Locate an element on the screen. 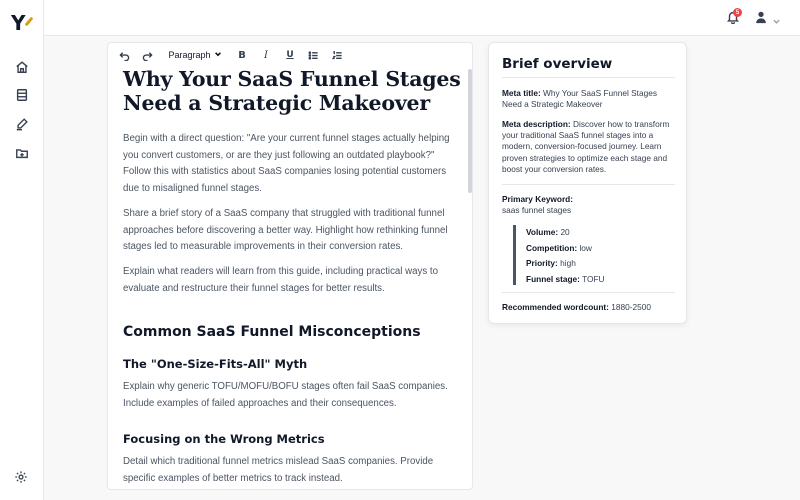  pen-icon is located at coordinates (22, 124).